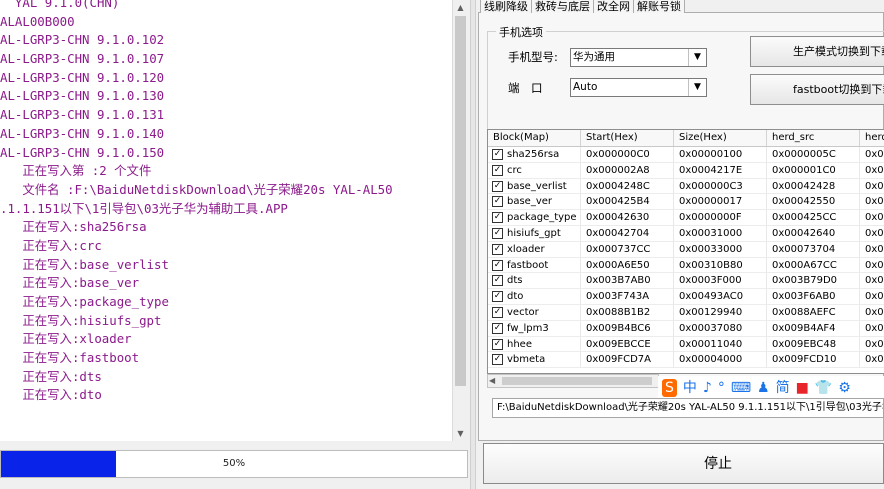  Describe the element at coordinates (707, 388) in the screenshot. I see `ime-icon: ♪` at that location.